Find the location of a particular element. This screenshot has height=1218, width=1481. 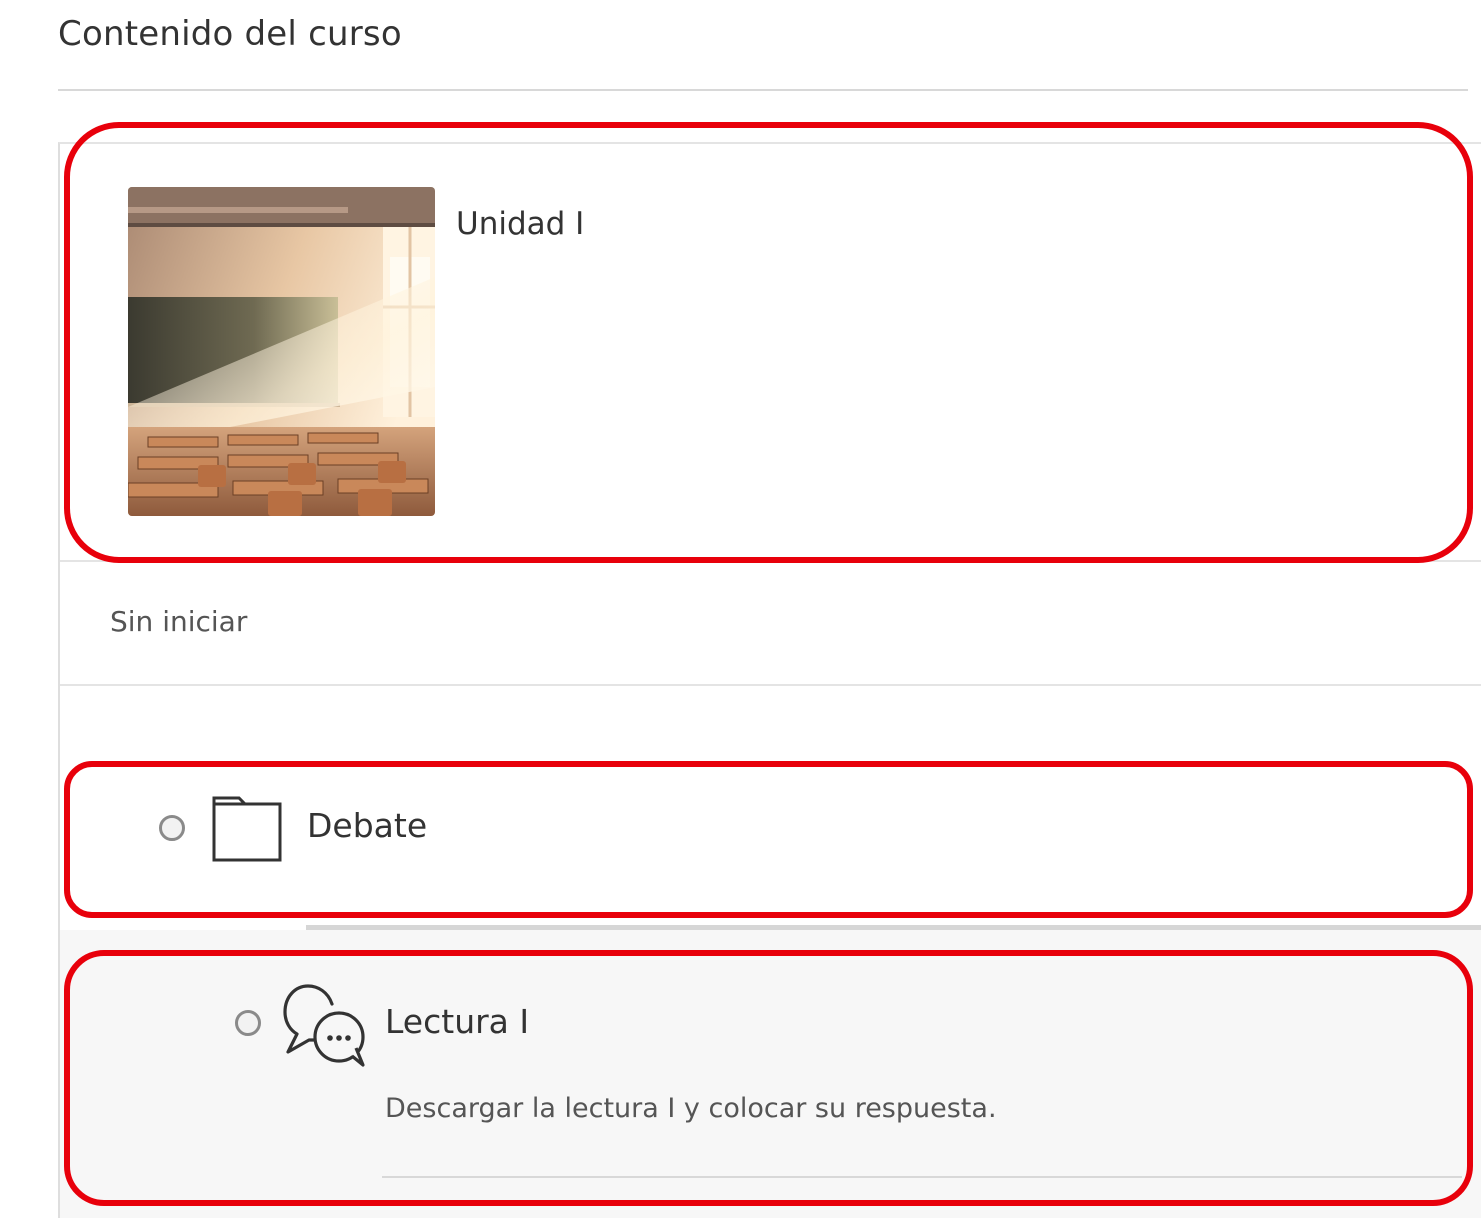

item-divider is located at coordinates (922, 1177).